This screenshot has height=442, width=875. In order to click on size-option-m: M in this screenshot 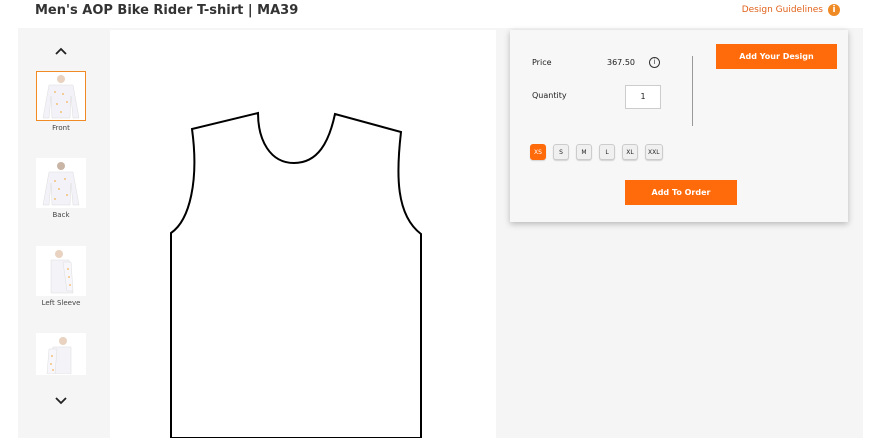, I will do `click(584, 152)`.